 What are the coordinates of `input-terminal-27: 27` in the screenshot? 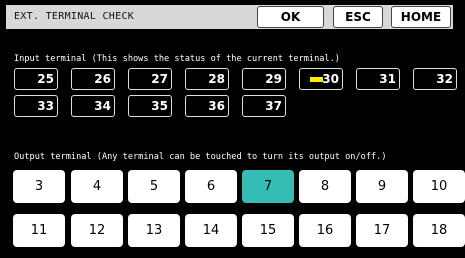 It's located at (150, 79).